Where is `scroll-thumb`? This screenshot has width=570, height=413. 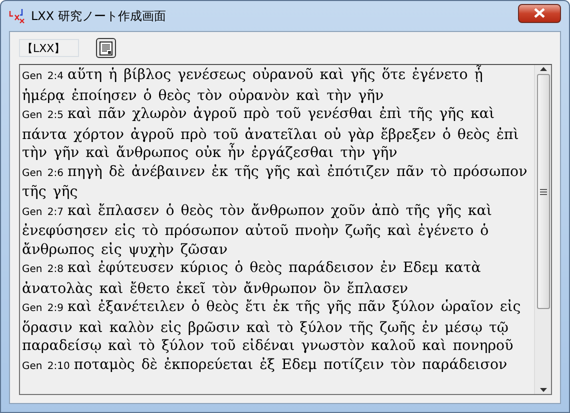
scroll-thumb is located at coordinates (543, 191).